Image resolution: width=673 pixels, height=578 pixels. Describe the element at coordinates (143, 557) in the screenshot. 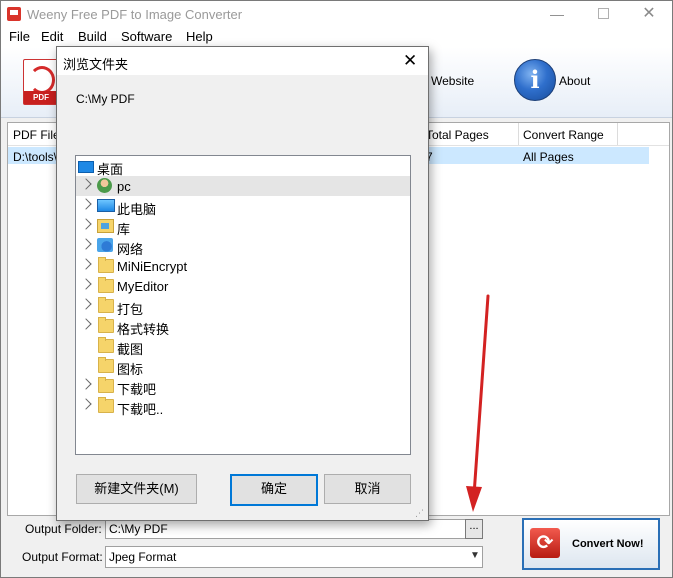

I see `output-format-value: Jpeg Format` at that location.